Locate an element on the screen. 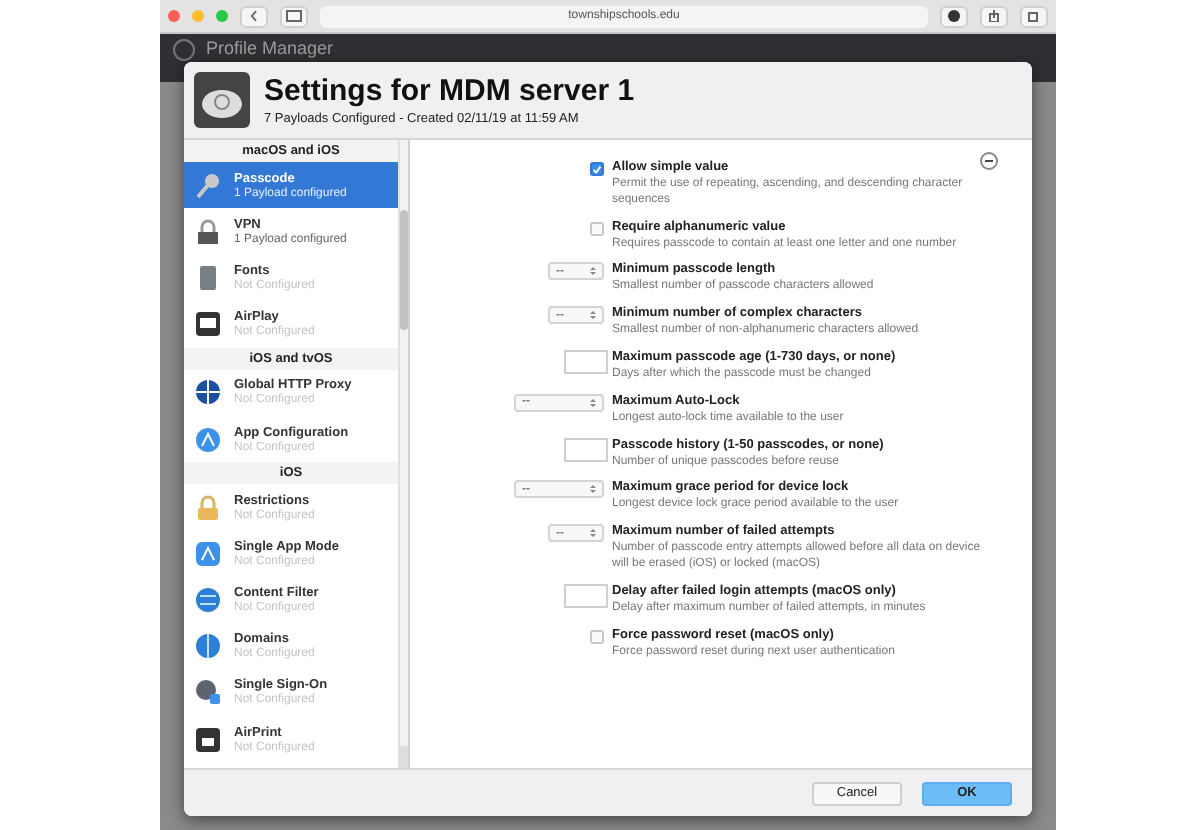  close-dot is located at coordinates (174, 16).